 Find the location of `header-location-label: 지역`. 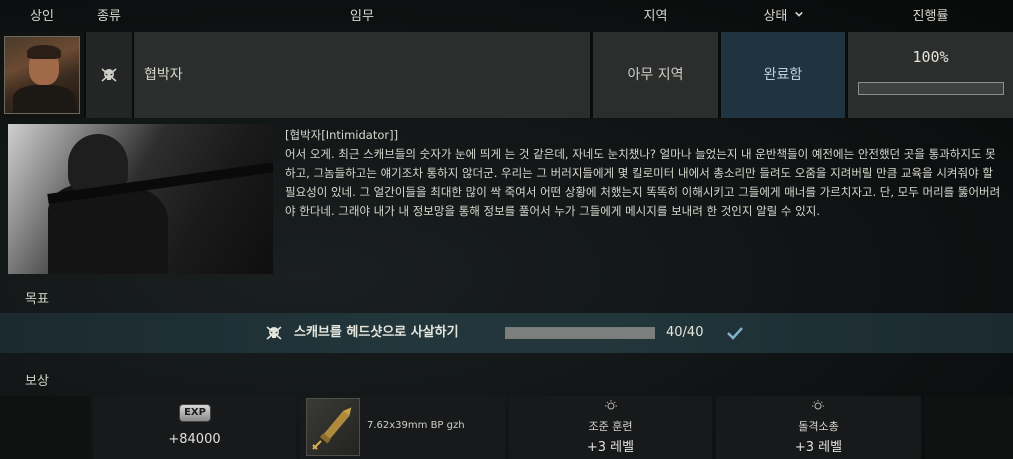

header-location-label: 지역 is located at coordinates (655, 16).